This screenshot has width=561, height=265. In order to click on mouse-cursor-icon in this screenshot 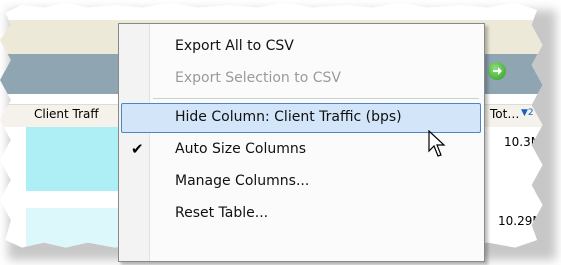, I will do `click(437, 143)`.